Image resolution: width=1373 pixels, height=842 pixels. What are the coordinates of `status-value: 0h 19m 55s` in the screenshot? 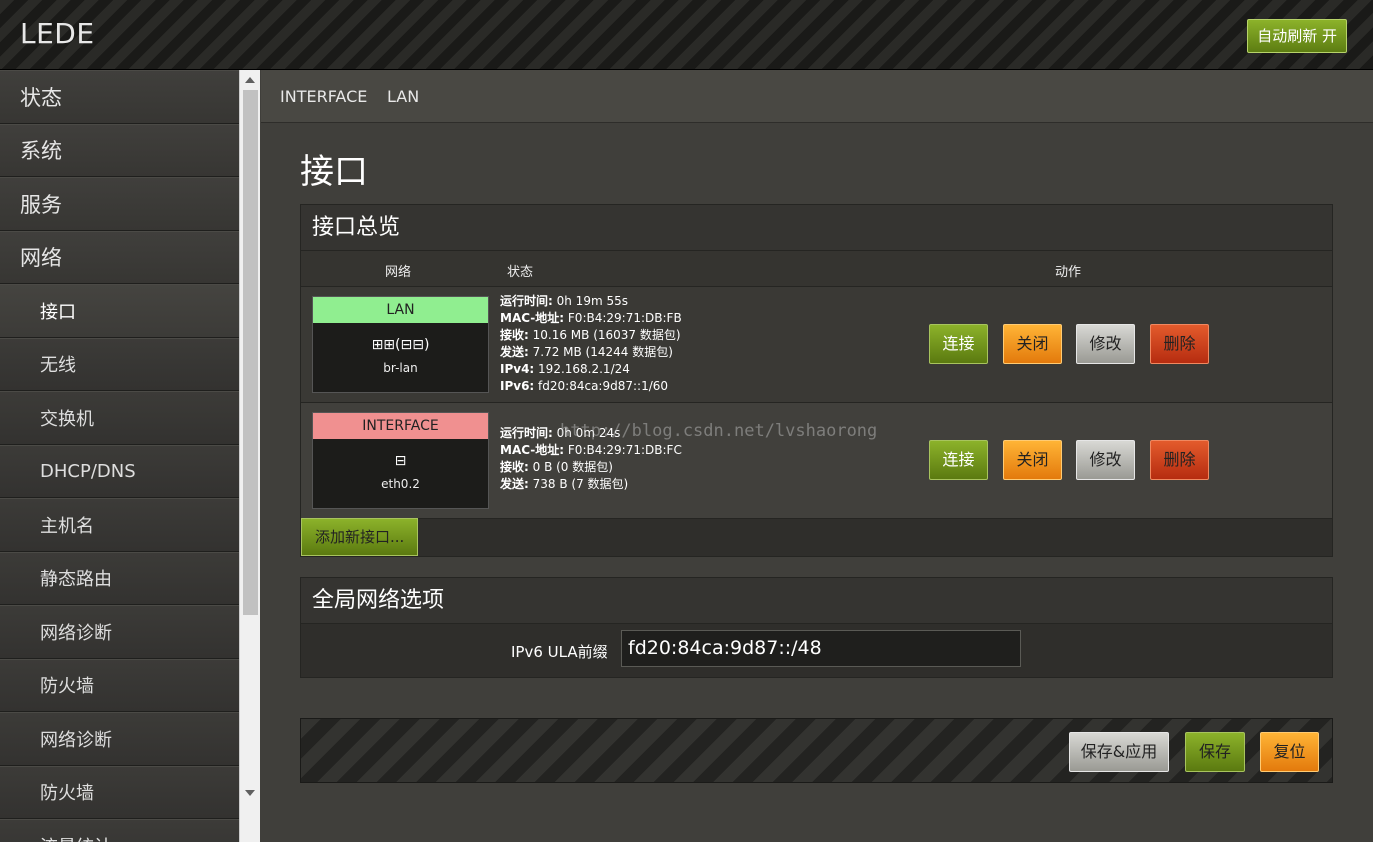 It's located at (590, 301).